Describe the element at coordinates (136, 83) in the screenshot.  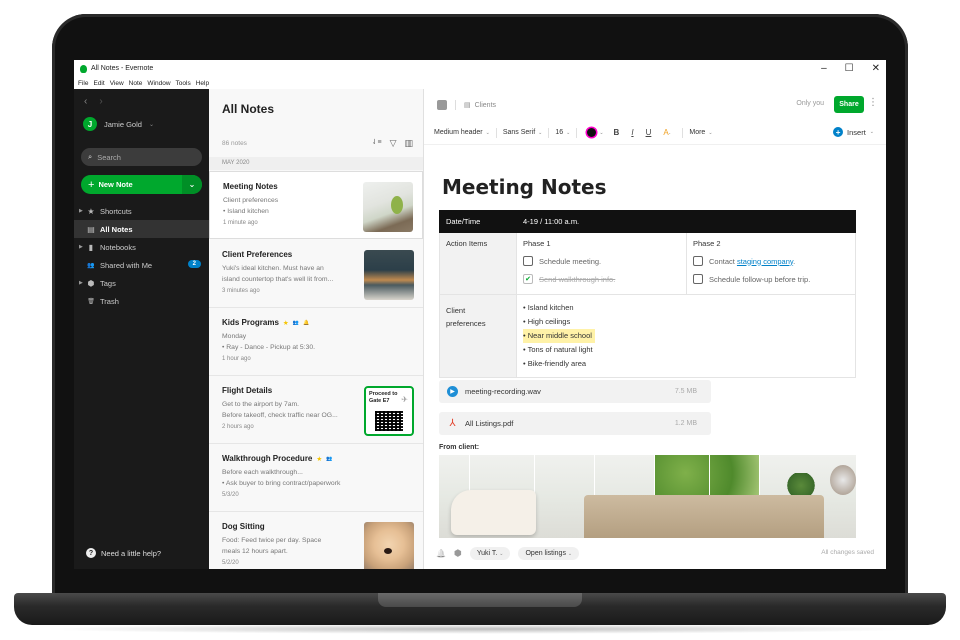
I see `menu-note: Note` at that location.